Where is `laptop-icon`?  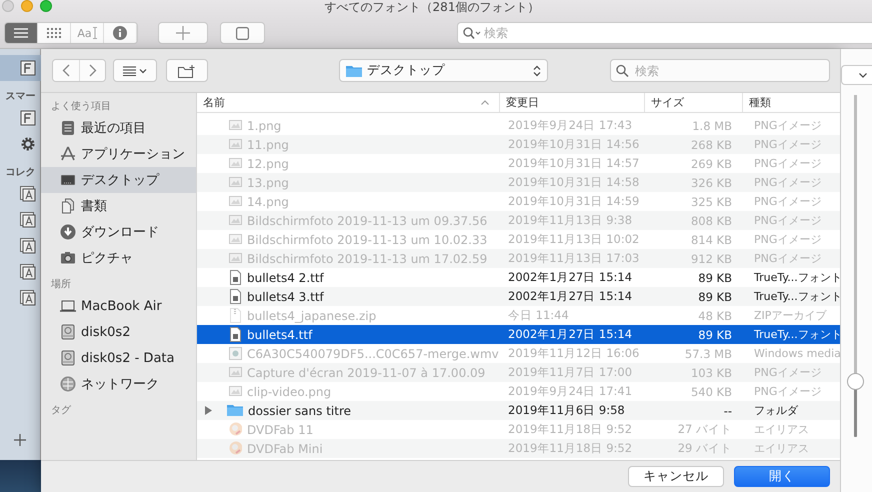
laptop-icon is located at coordinates (68, 306).